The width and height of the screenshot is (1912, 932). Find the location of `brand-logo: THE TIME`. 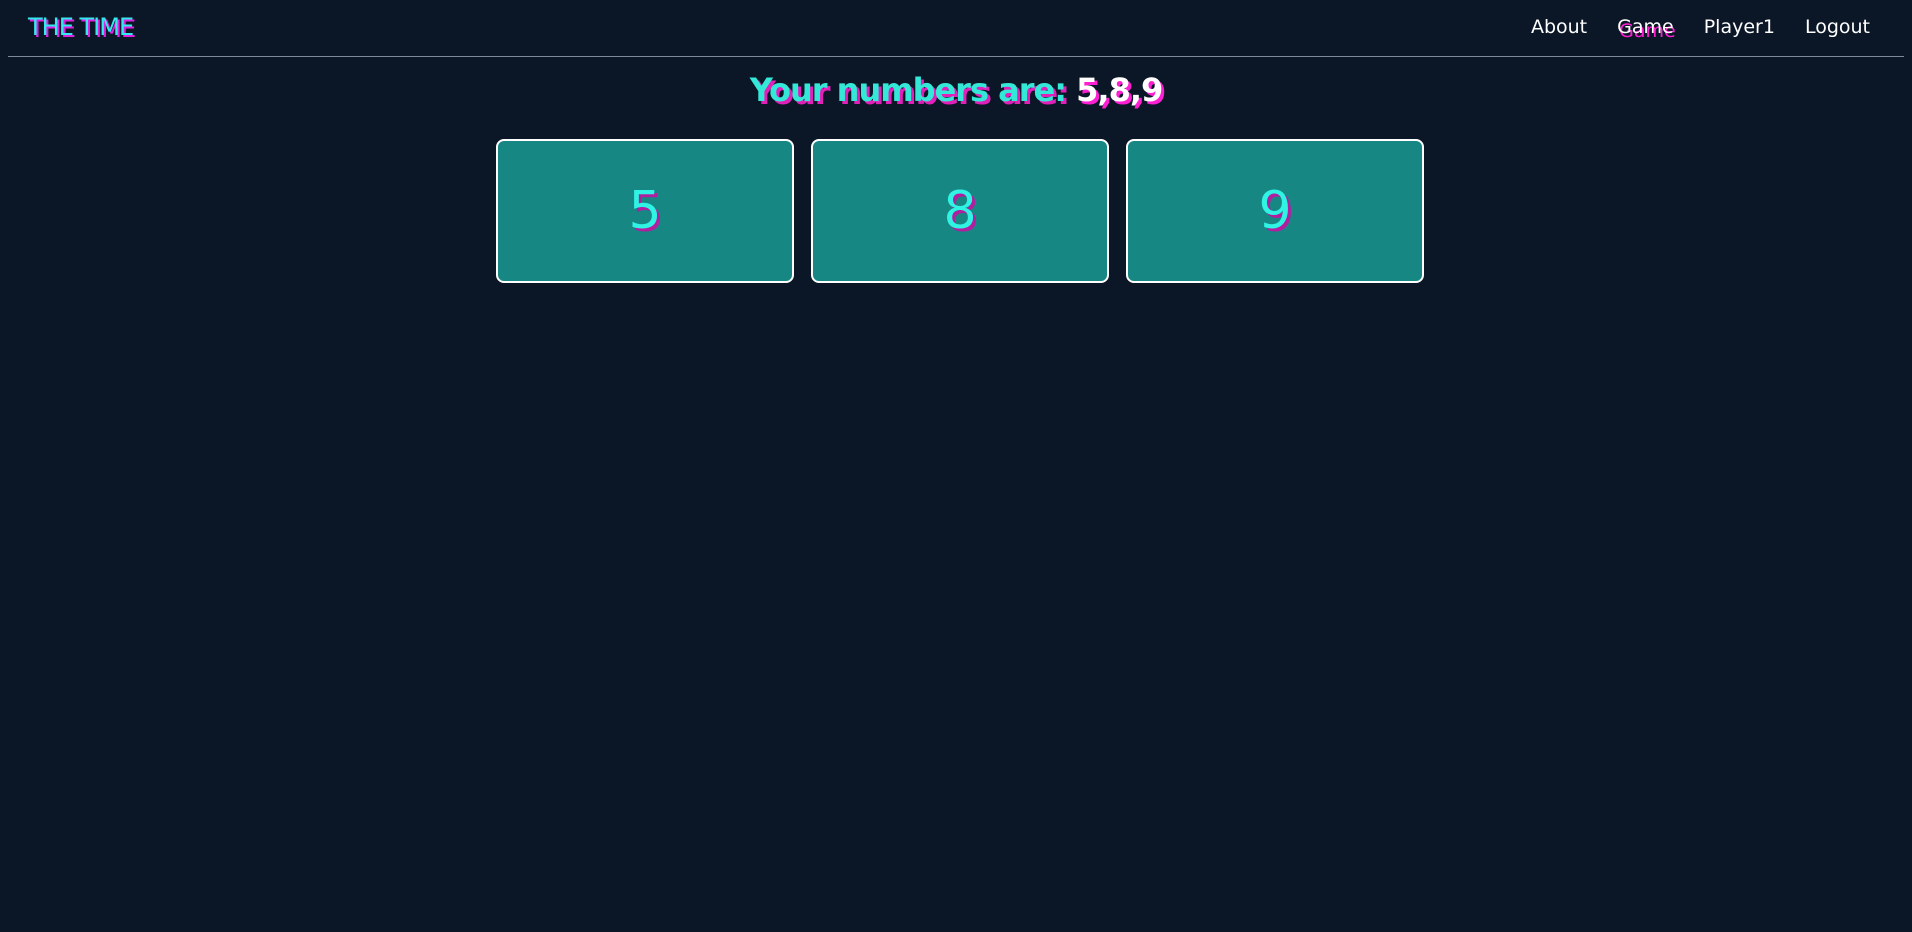

brand-logo: THE TIME is located at coordinates (81, 27).